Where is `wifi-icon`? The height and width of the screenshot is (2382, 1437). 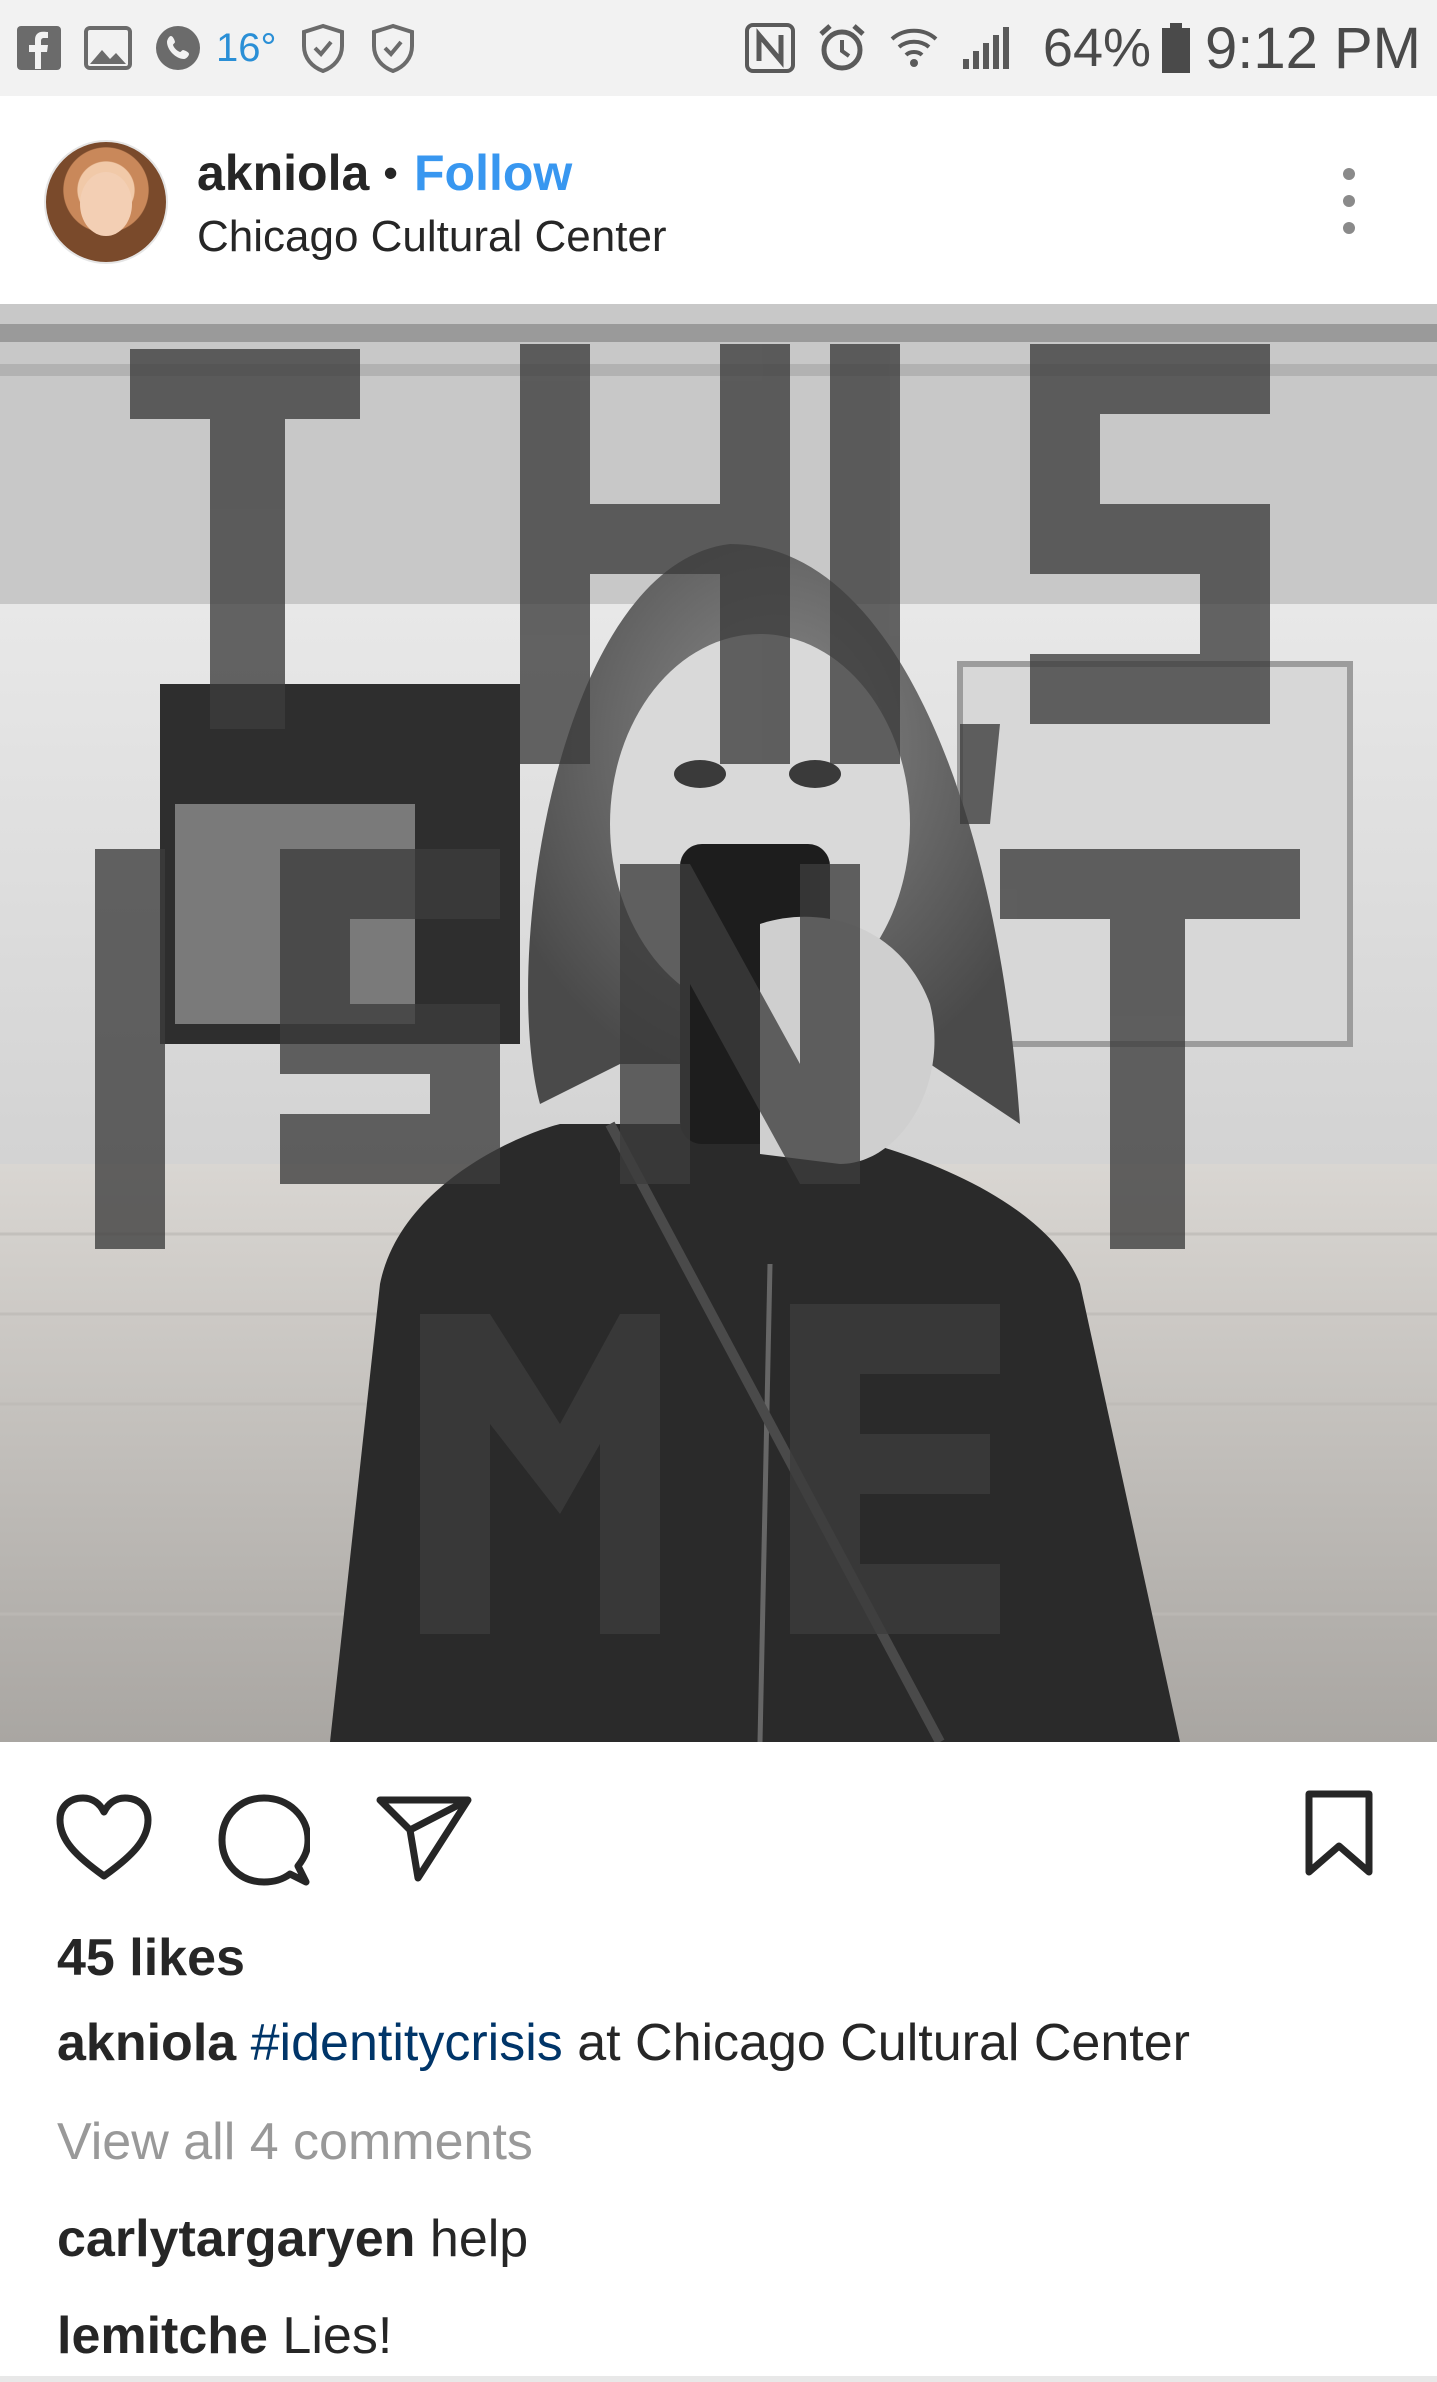 wifi-icon is located at coordinates (914, 48).